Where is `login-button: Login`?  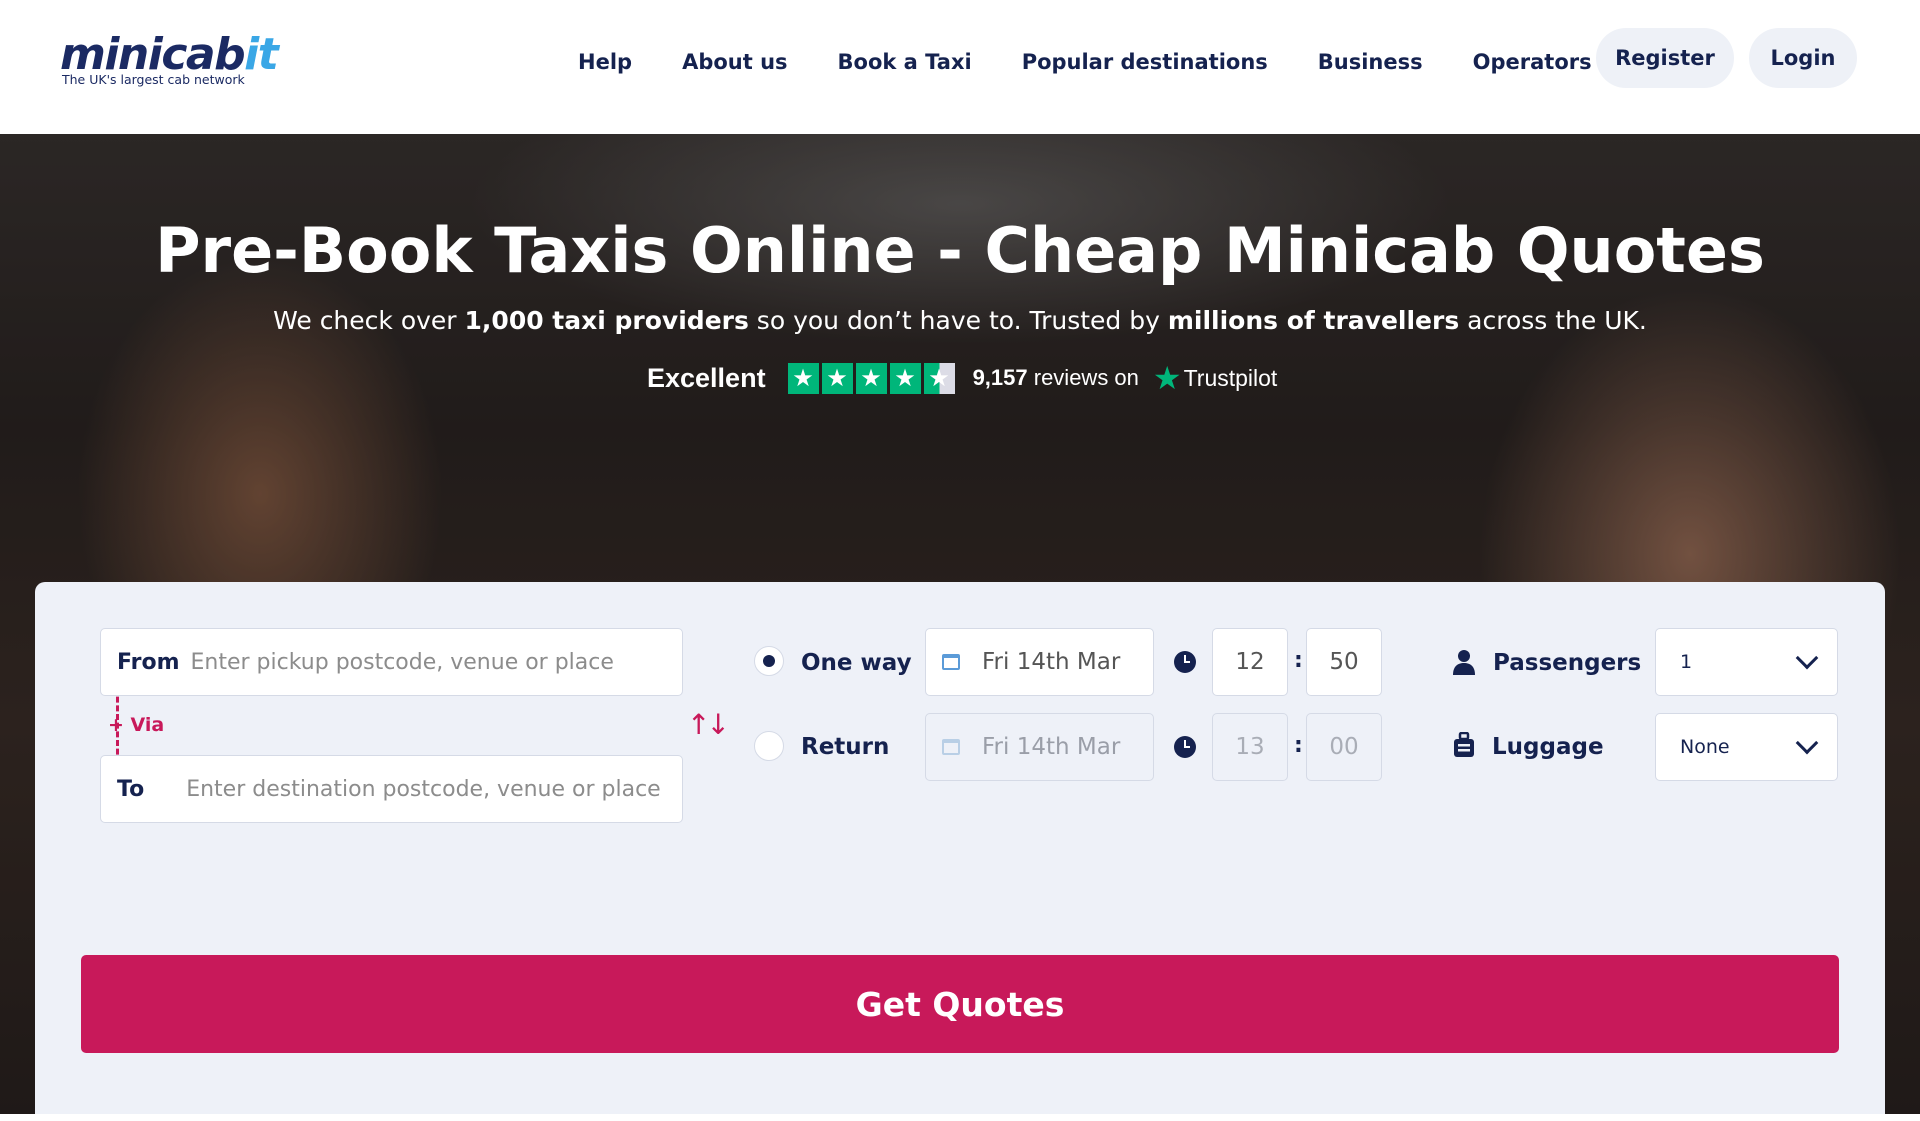
login-button: Login is located at coordinates (1803, 58).